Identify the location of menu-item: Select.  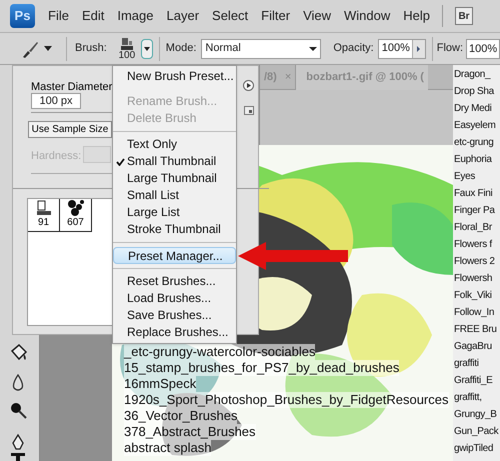
(230, 16).